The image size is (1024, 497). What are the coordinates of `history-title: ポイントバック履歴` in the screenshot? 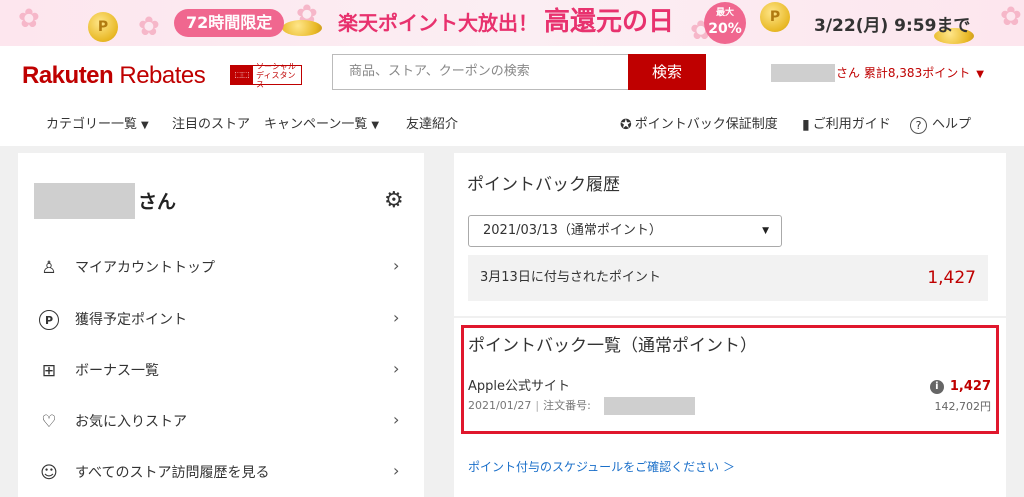 It's located at (543, 185).